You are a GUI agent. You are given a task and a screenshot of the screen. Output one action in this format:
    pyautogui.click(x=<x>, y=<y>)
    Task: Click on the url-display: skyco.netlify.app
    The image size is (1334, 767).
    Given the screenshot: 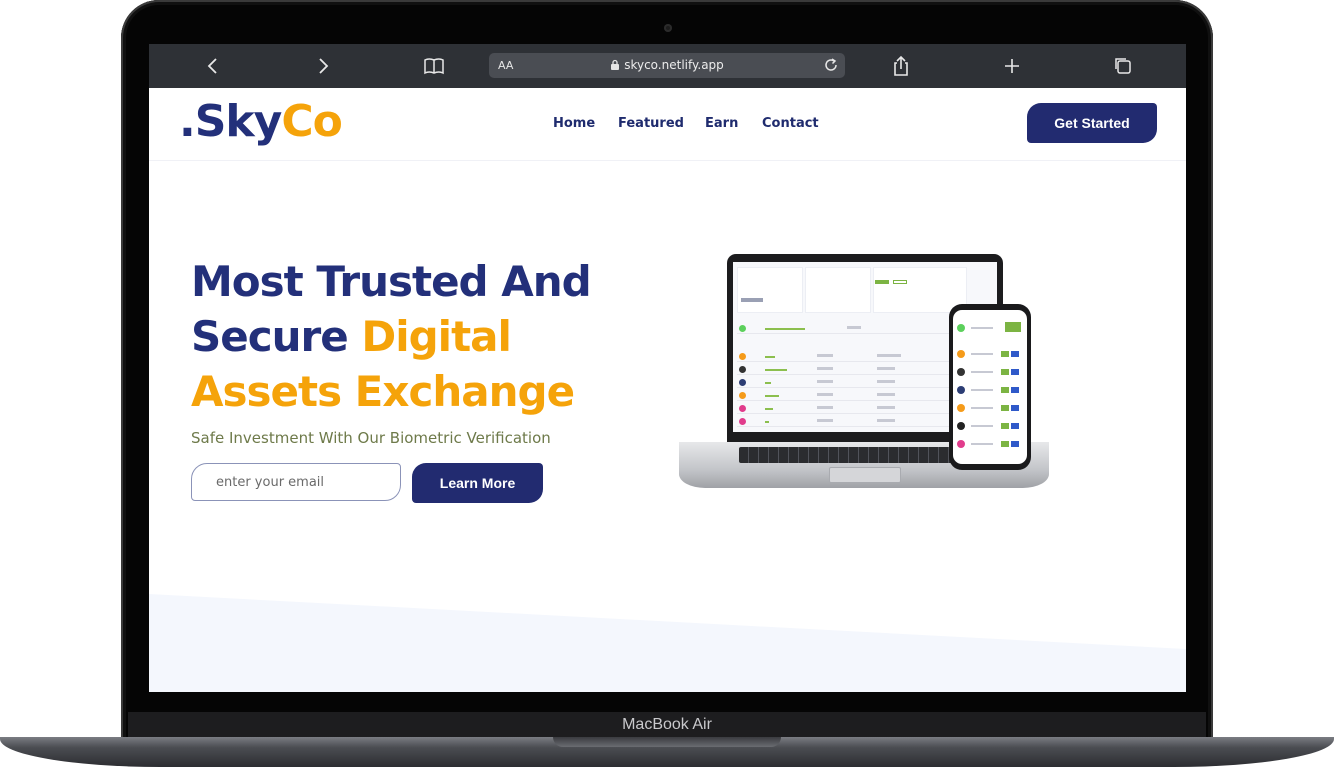 What is the action you would take?
    pyautogui.click(x=667, y=65)
    